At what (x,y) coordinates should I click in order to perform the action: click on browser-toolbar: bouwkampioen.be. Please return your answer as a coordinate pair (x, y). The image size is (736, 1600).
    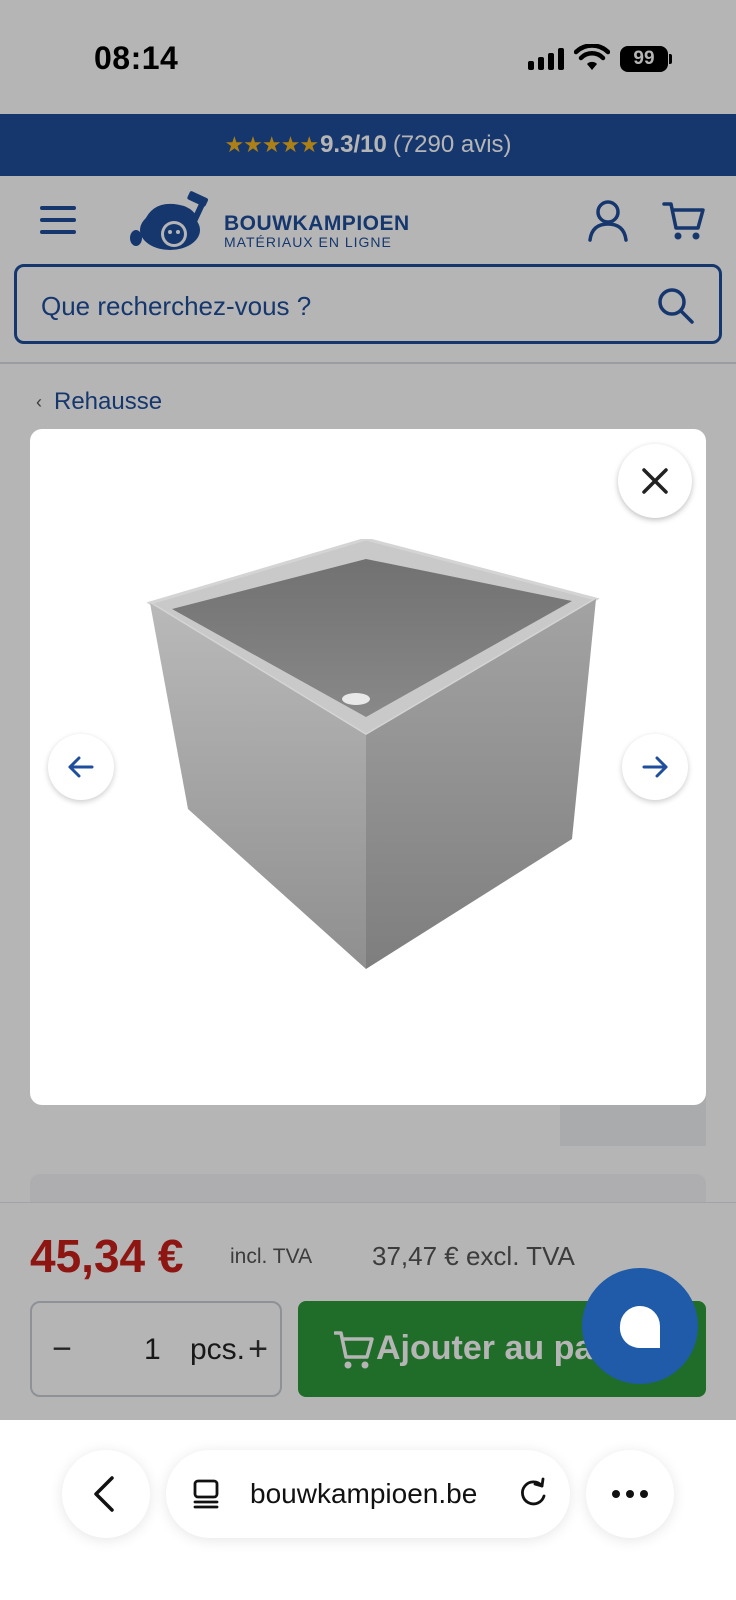
    Looking at the image, I should click on (368, 1510).